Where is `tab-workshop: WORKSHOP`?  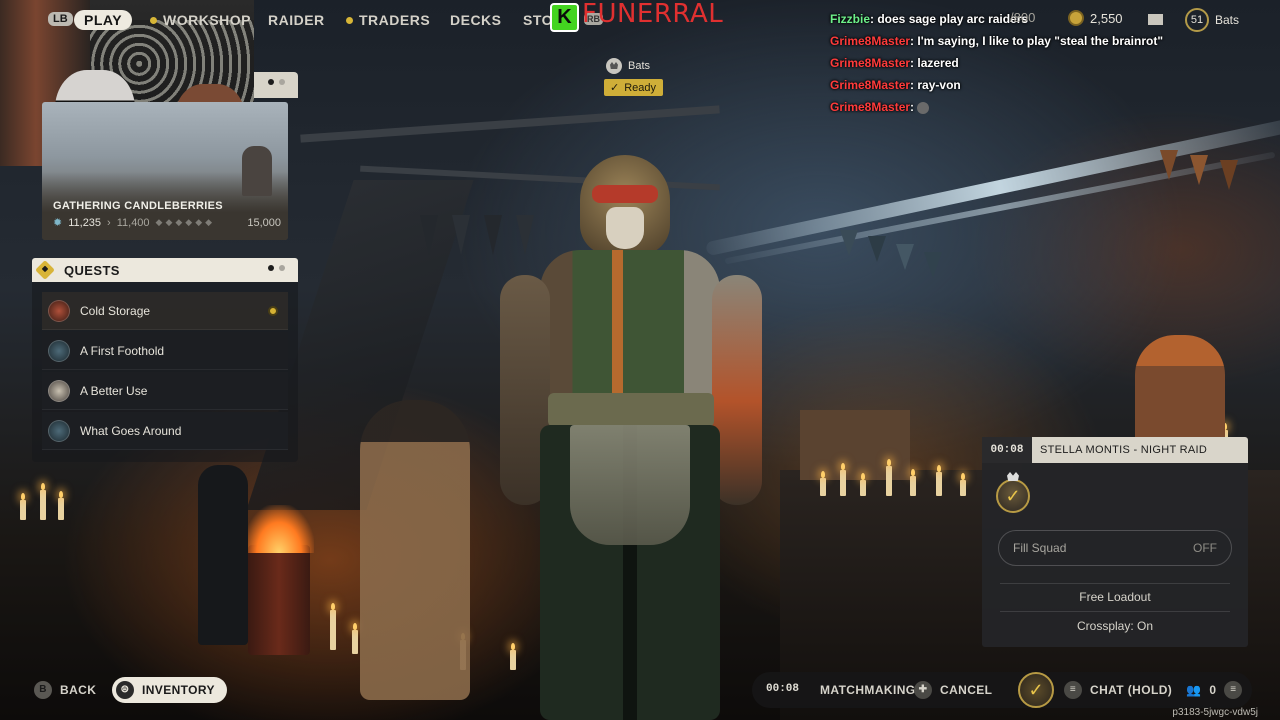 tab-workshop: WORKSHOP is located at coordinates (200, 20).